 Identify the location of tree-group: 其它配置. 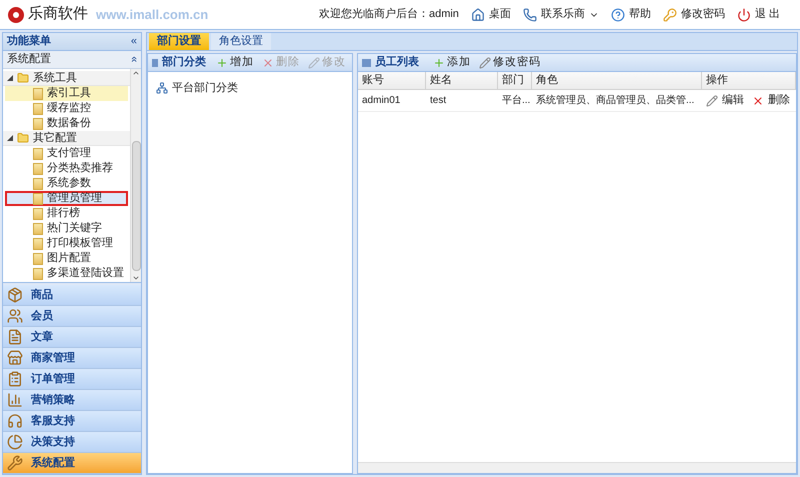
(66, 138).